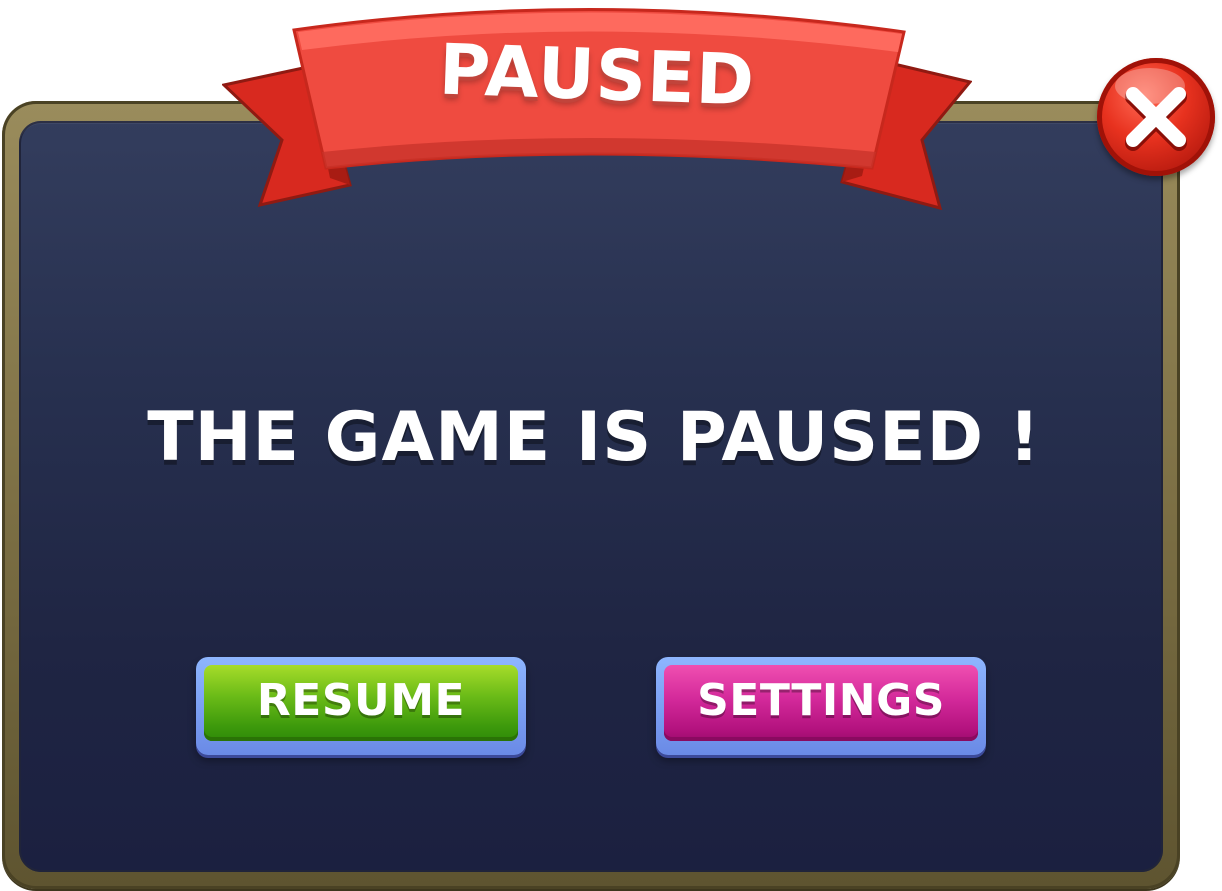  What do you see at coordinates (594, 437) in the screenshot?
I see `pause-message: THE GAME IS PAUSED !` at bounding box center [594, 437].